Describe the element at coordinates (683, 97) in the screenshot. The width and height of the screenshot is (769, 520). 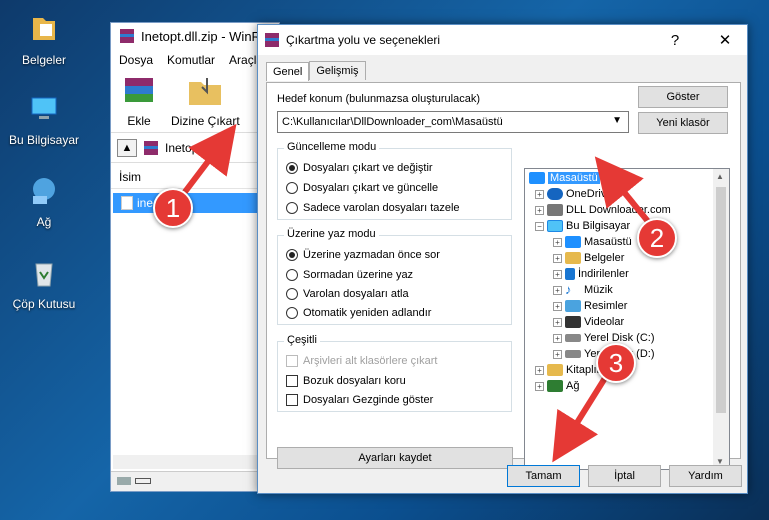
I see `show-button: Göster` at that location.